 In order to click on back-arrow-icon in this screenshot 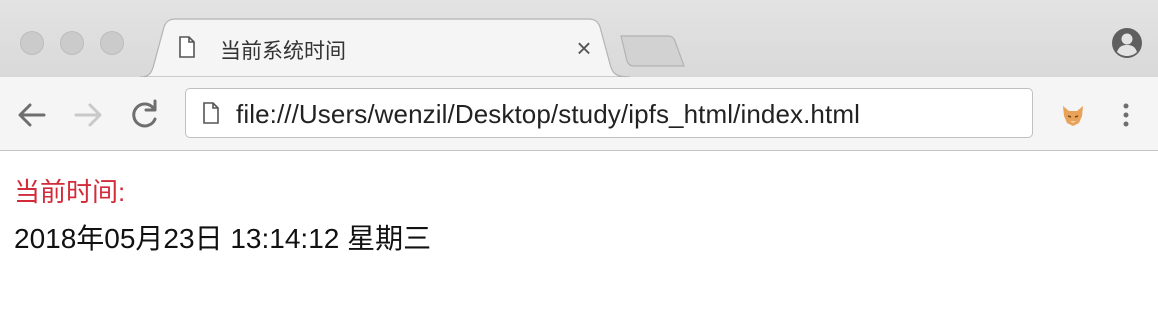, I will do `click(32, 115)`.